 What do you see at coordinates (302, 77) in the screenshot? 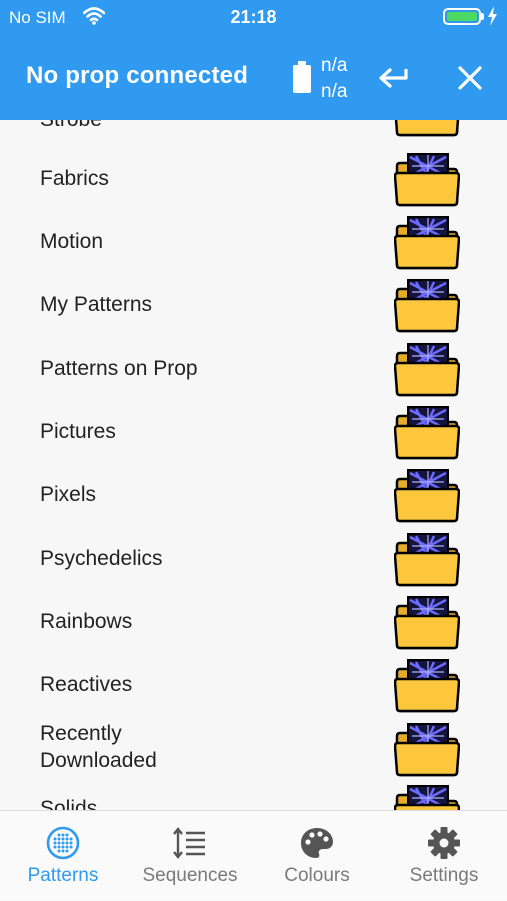
I see `prop-battery-icon` at bounding box center [302, 77].